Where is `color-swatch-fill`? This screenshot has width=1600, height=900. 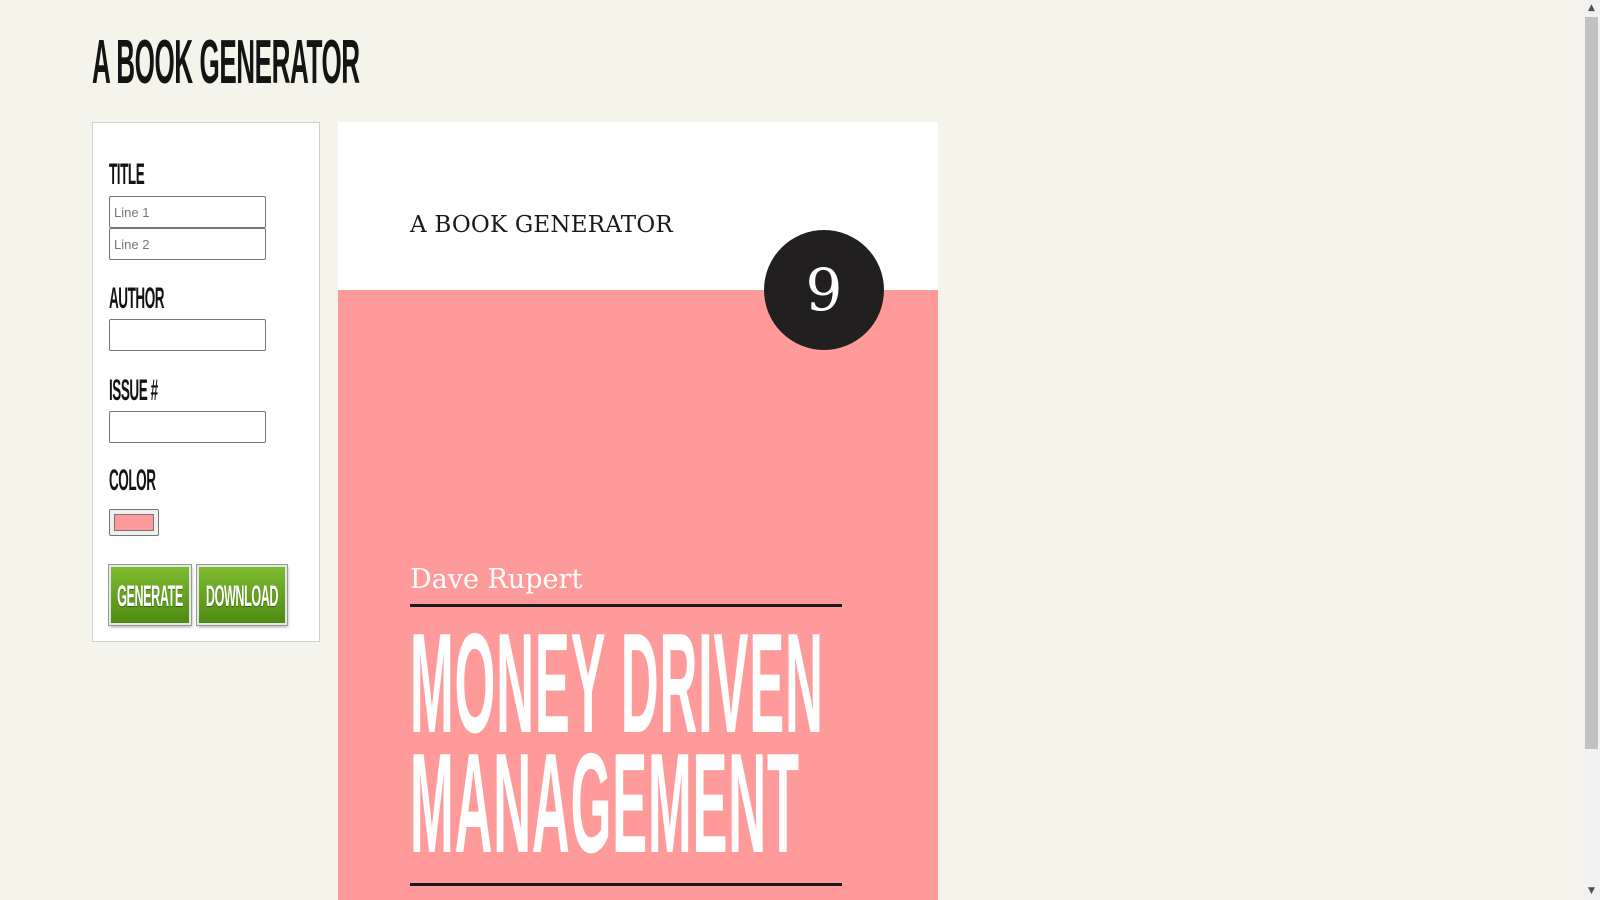 color-swatch-fill is located at coordinates (134, 522).